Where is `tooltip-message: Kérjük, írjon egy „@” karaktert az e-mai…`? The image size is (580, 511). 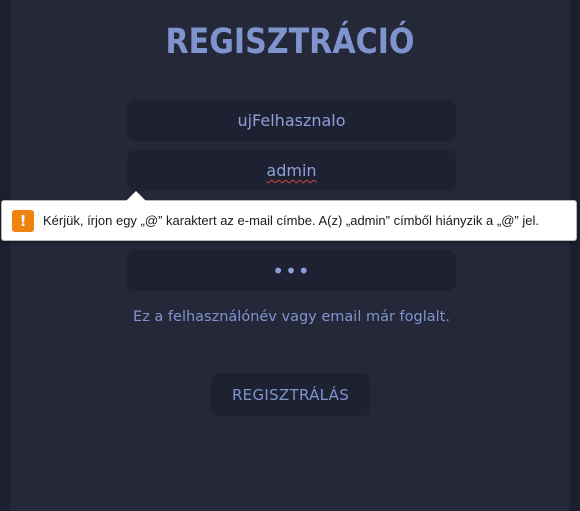 tooltip-message: Kérjük, írjon egy „@” karaktert az e-mai… is located at coordinates (291, 220).